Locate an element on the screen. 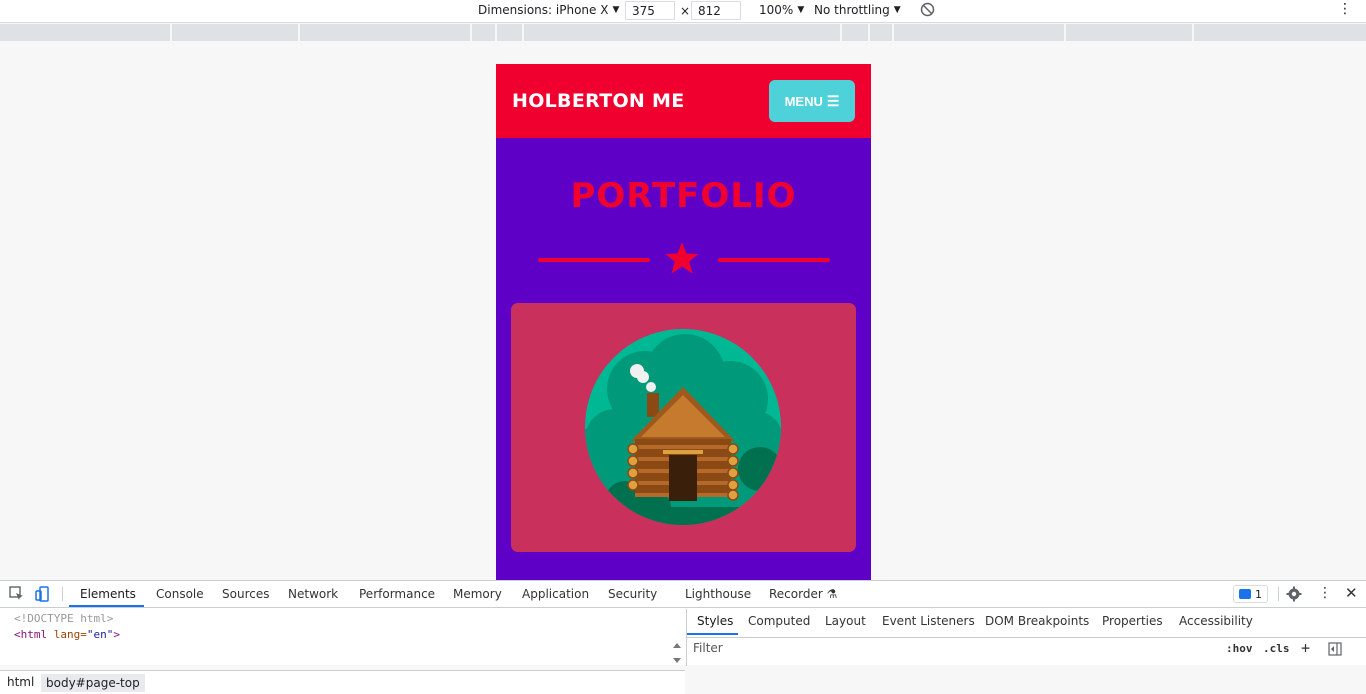 This screenshot has width=1366, height=694. throttling-select: No throttling ▼ is located at coordinates (857, 10).